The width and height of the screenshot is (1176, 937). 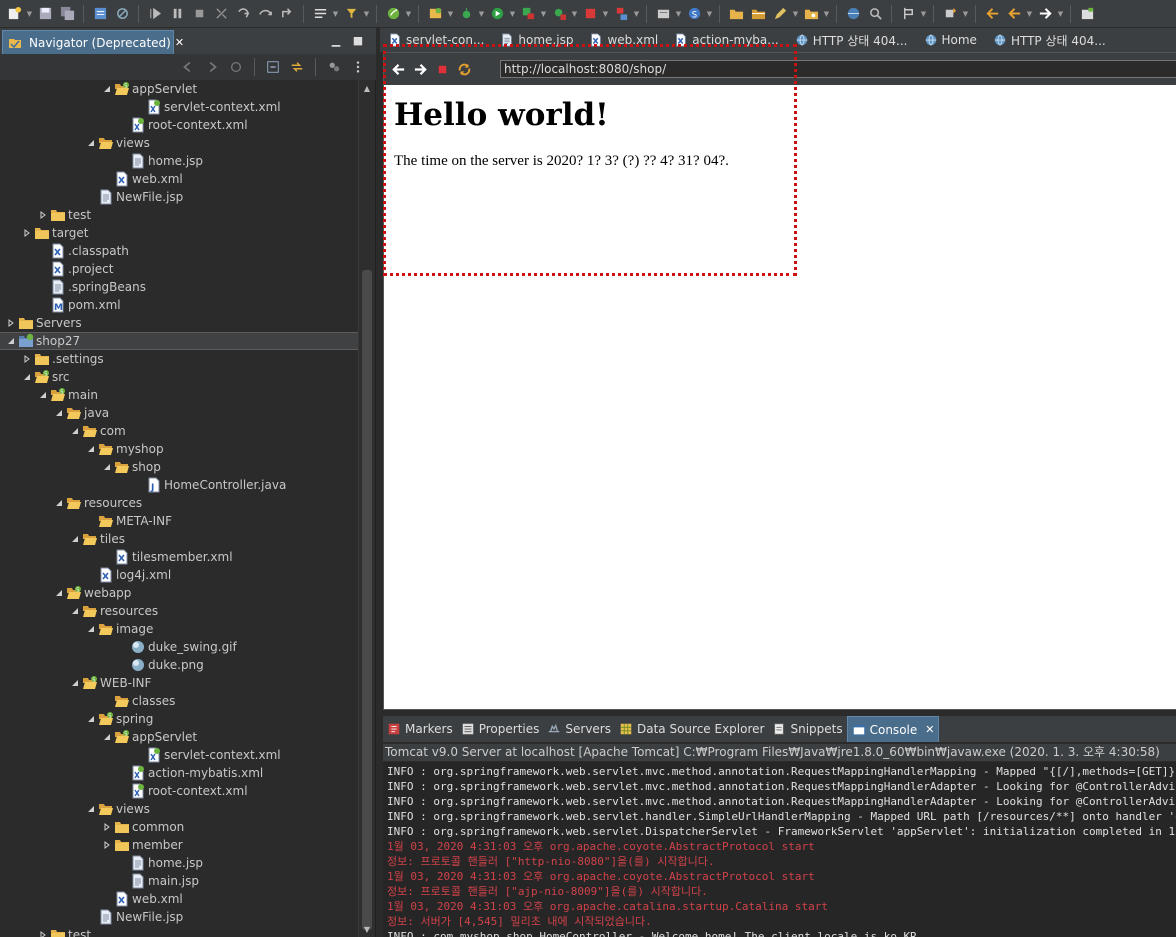 I want to click on close-icon: ✕, so click(x=929, y=729).